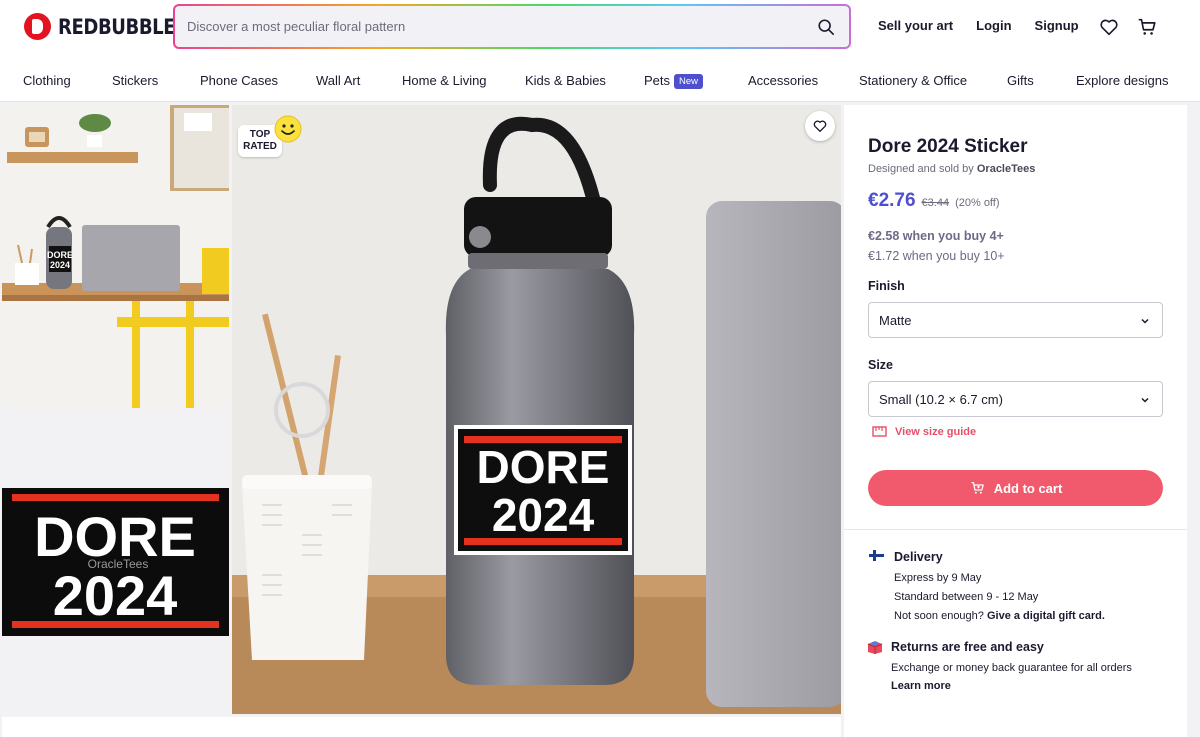 The width and height of the screenshot is (1200, 737). I want to click on thumb-sticker-line2: 2024, so click(115, 595).